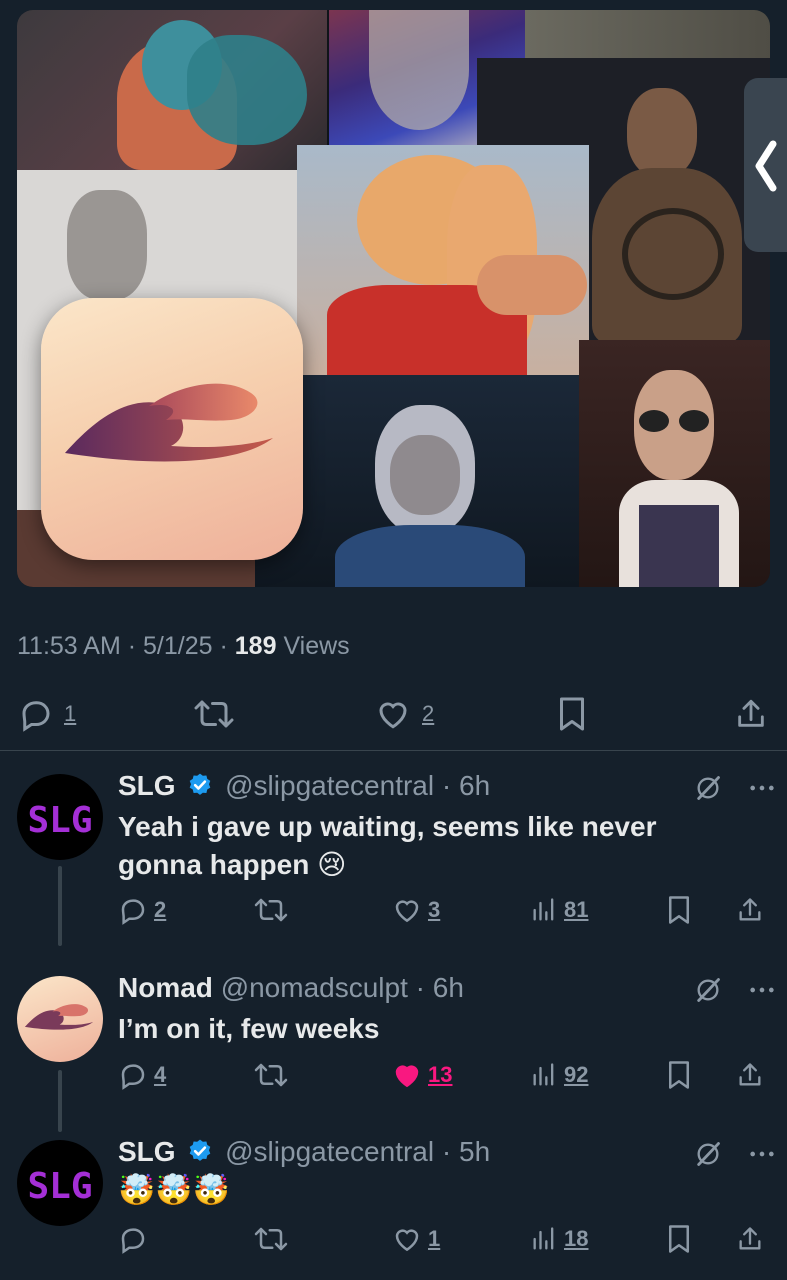  I want to click on reply-action-bar: 1 18, so click(443, 1244).